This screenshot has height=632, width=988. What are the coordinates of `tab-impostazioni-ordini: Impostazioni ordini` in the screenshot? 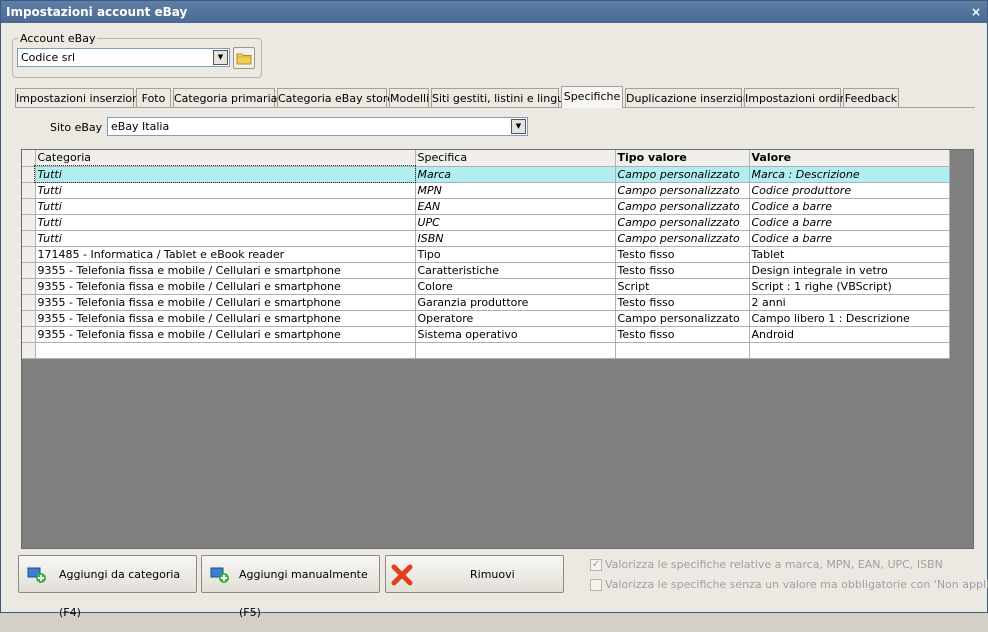 It's located at (797, 98).